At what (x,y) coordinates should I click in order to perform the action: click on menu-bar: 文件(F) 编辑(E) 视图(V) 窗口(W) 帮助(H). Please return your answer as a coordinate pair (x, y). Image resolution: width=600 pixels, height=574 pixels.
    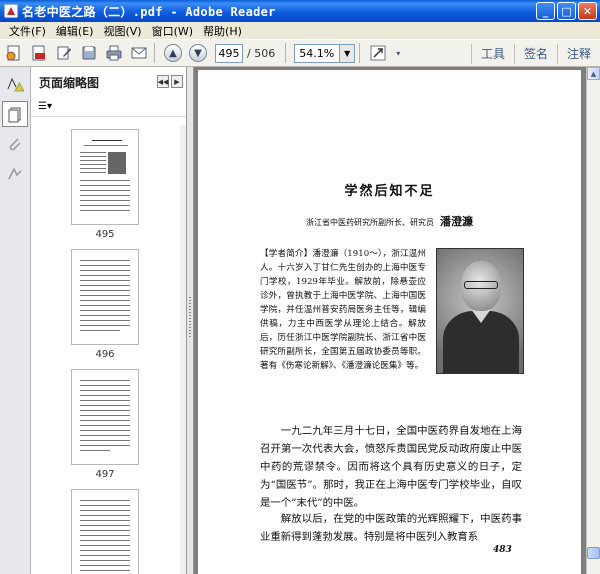
    Looking at the image, I should click on (300, 30).